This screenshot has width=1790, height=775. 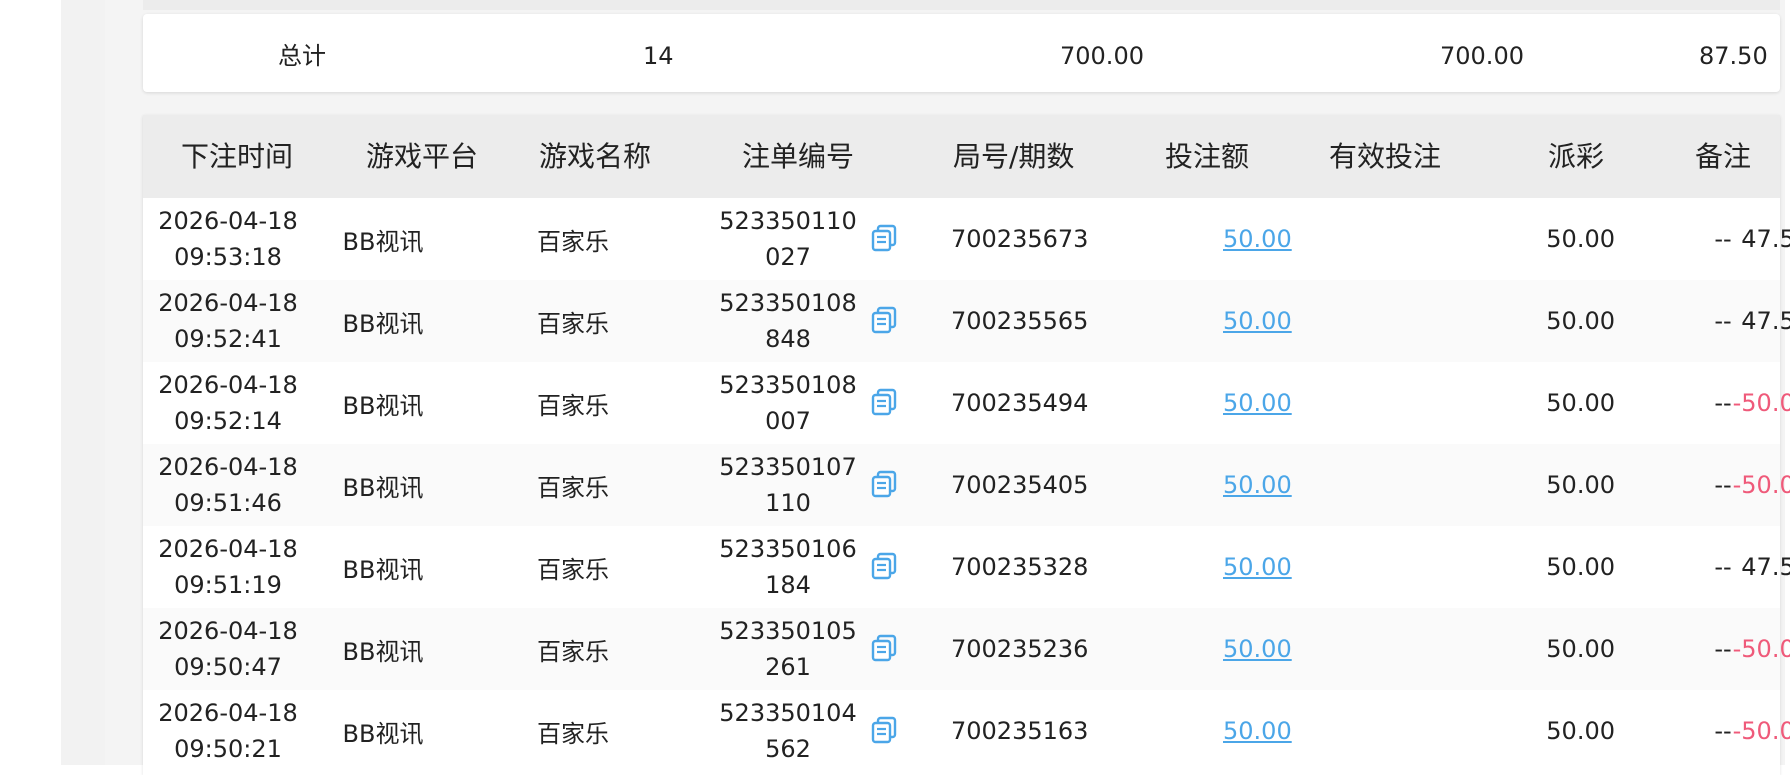 What do you see at coordinates (788, 549) in the screenshot?
I see `bet-id-part1: 523350106` at bounding box center [788, 549].